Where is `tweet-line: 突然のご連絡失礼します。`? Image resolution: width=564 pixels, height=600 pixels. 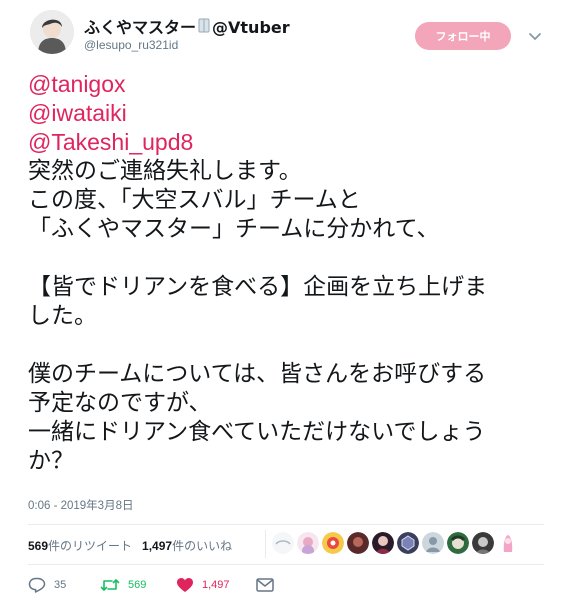
tweet-line: 突然のご連絡失礼します。 is located at coordinates (165, 171).